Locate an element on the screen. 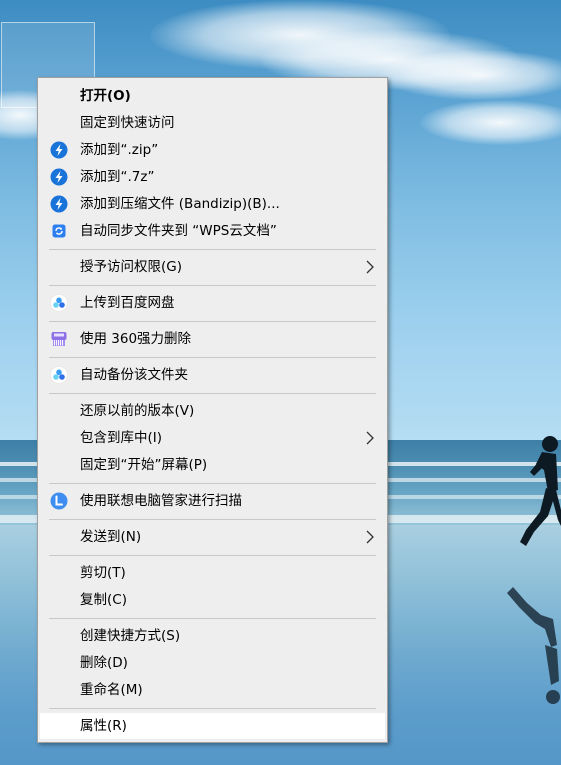 This screenshot has width=561, height=765. menu-item-add-to-7z: 添加到“.7z” is located at coordinates (212, 177).